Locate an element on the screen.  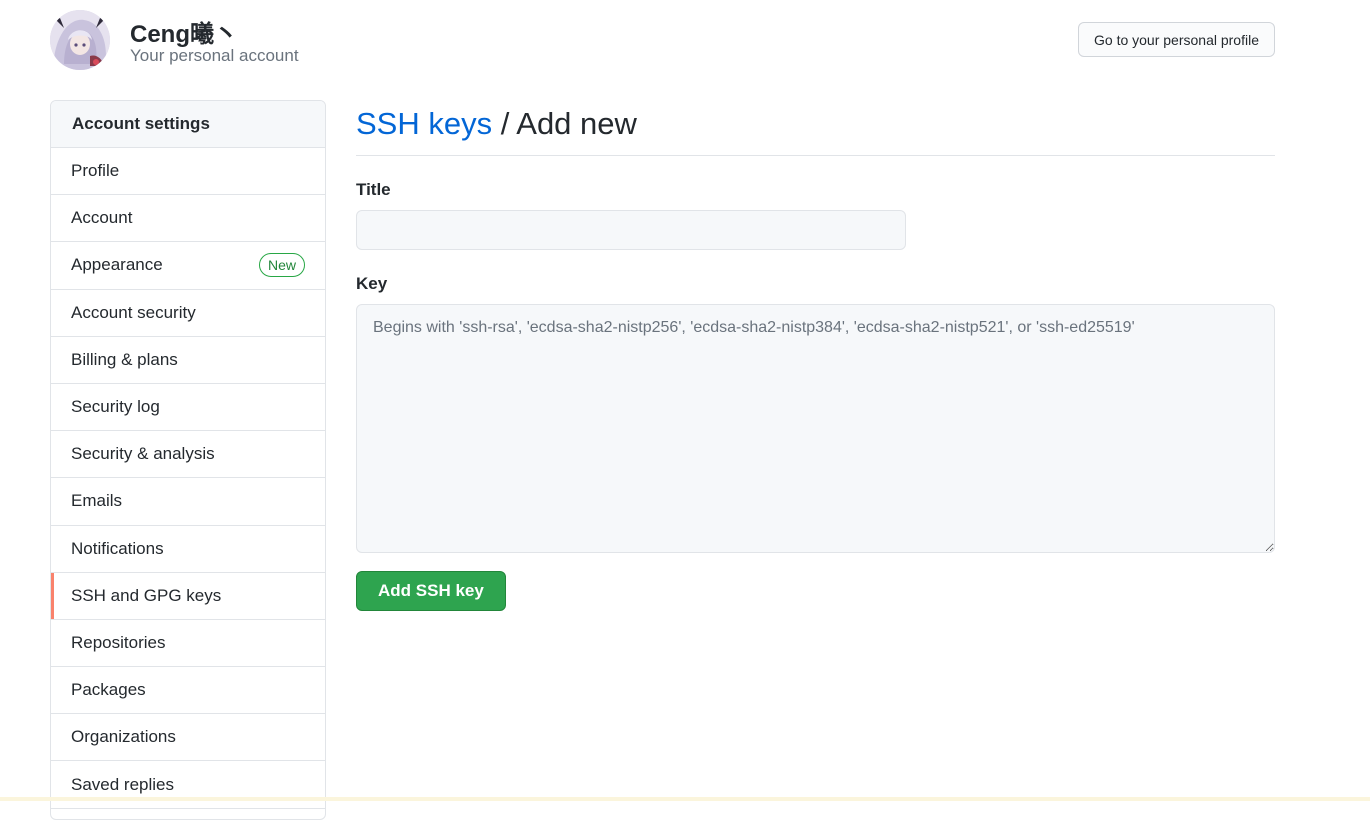
sidebar-item-profile: Profile is located at coordinates (188, 172).